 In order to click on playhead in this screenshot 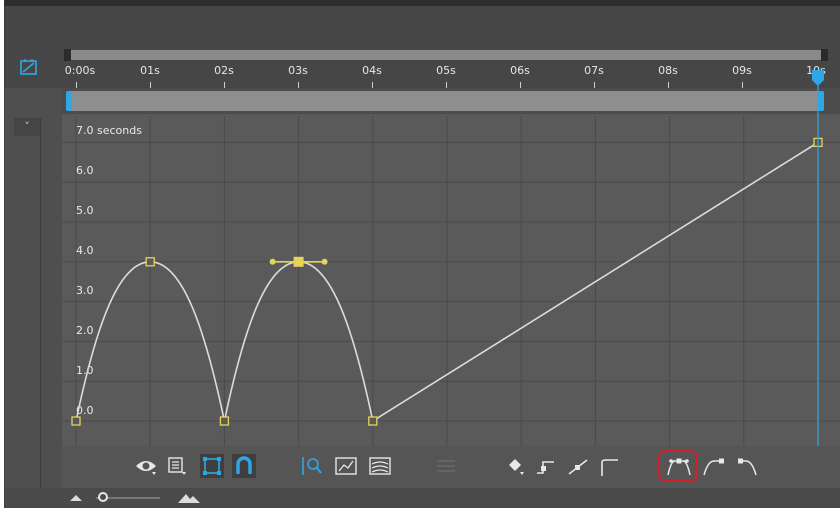, I will do `click(818, 258)`.